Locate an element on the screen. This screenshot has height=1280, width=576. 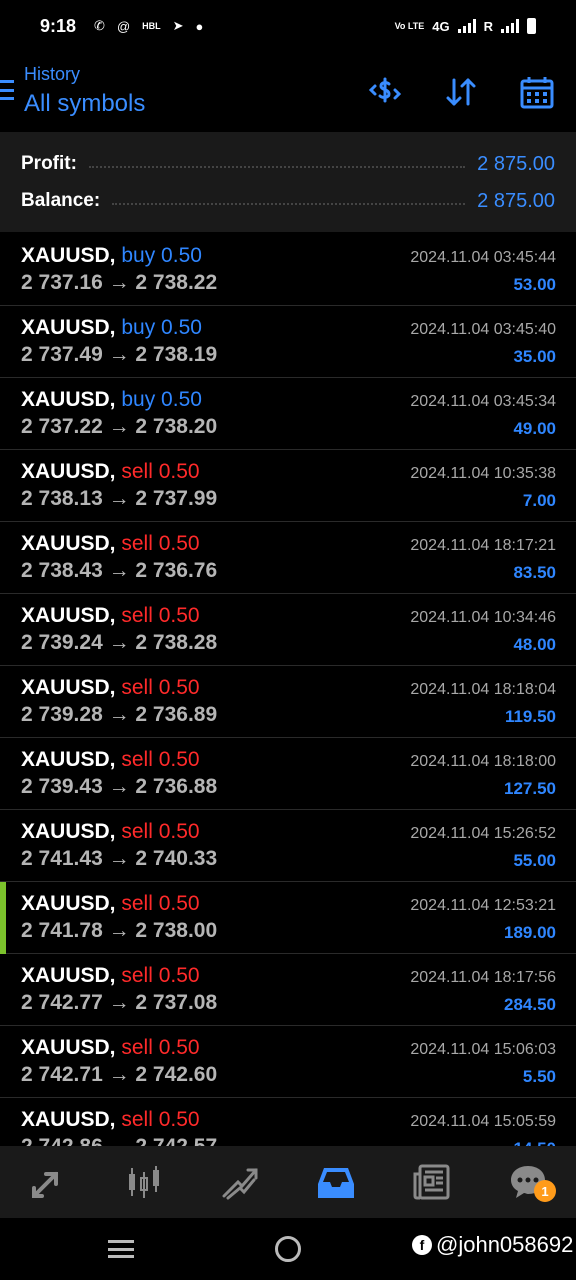
bottom-nav: 1 is located at coordinates (288, 1182).